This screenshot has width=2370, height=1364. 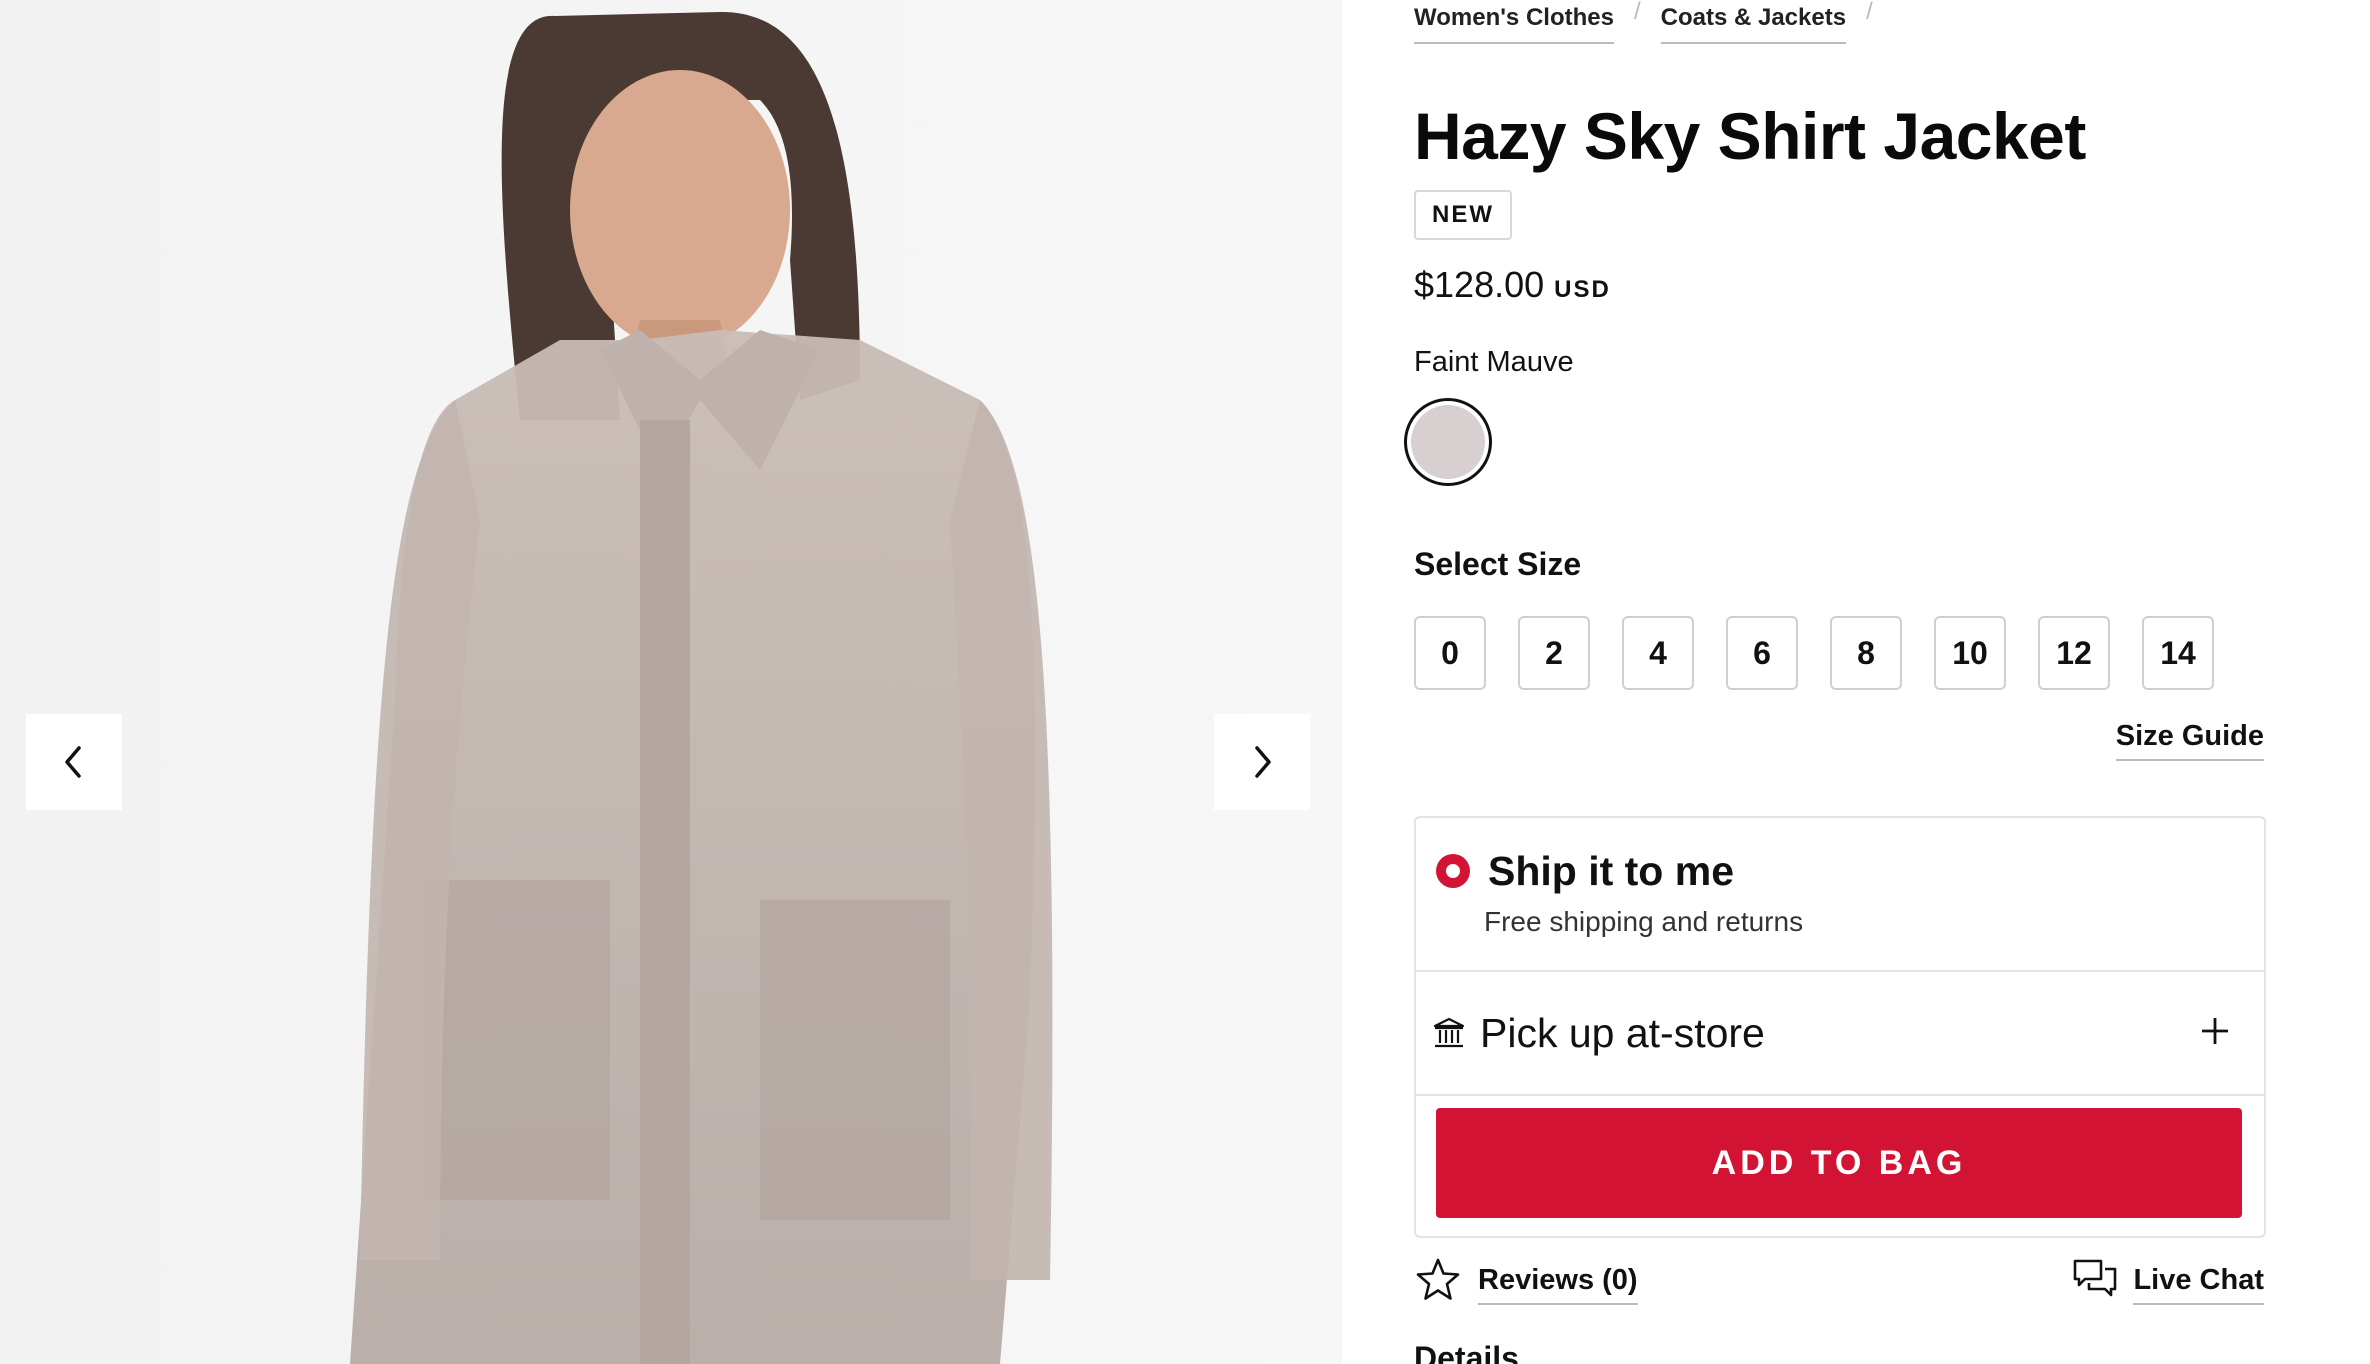 I want to click on gallery-next-button, so click(x=1262, y=762).